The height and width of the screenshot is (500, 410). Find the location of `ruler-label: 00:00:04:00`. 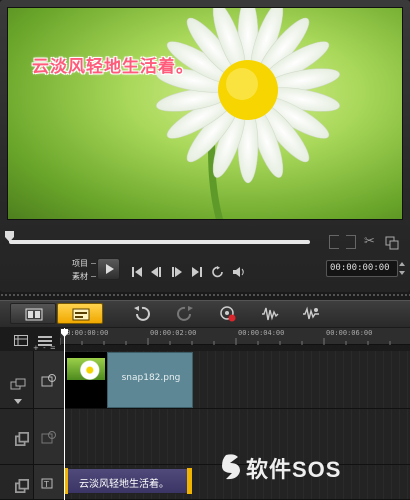

ruler-label: 00:00:04:00 is located at coordinates (261, 333).